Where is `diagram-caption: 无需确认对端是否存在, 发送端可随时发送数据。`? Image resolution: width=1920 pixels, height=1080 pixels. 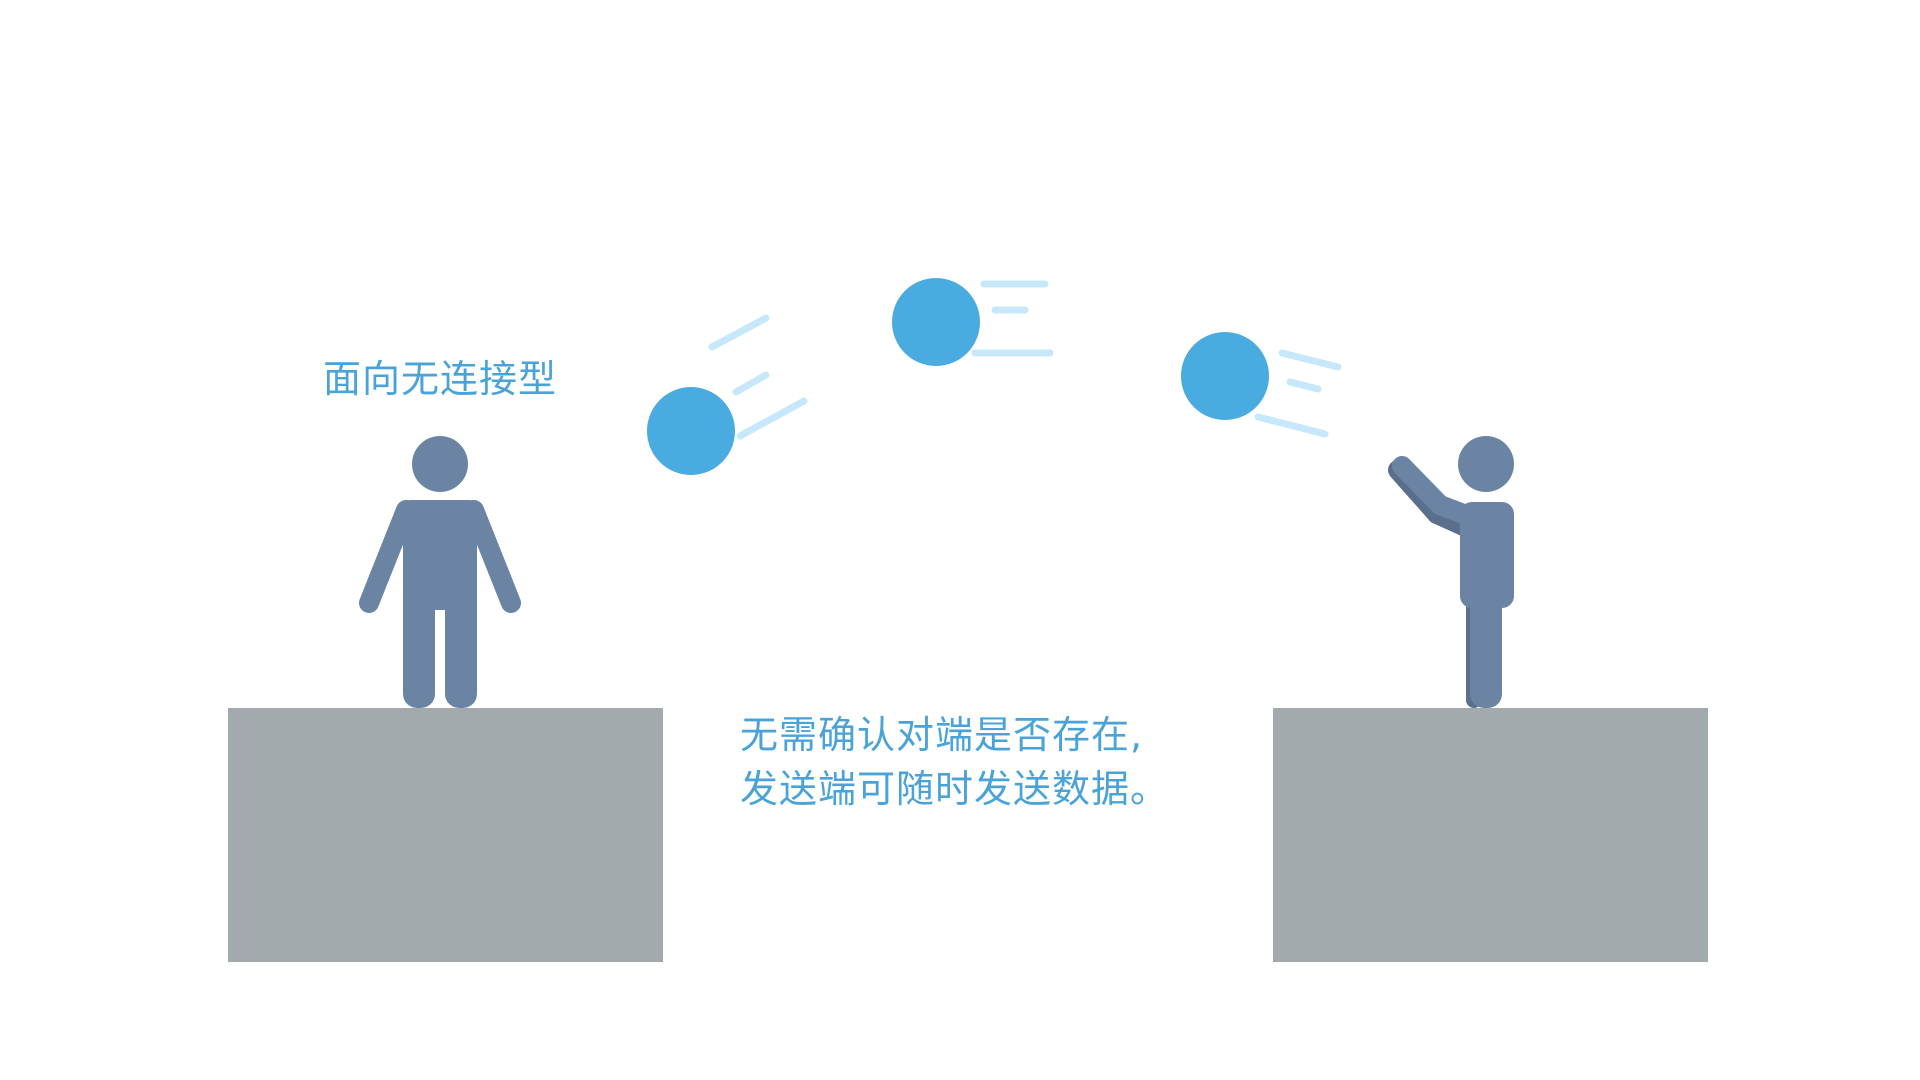
diagram-caption: 无需确认对端是否存在, 发送端可随时发送数据。 is located at coordinates (1000, 762).